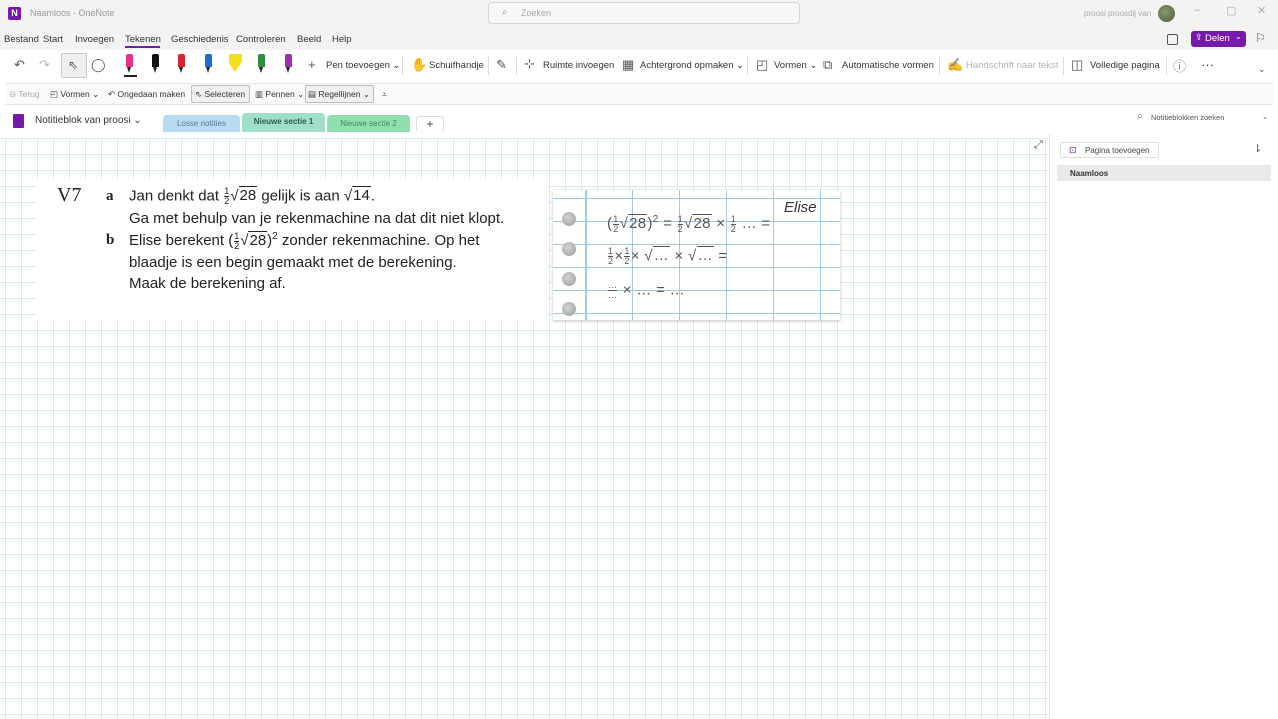 This screenshot has height=719, width=1278. I want to click on pen-blue, so click(208, 64).